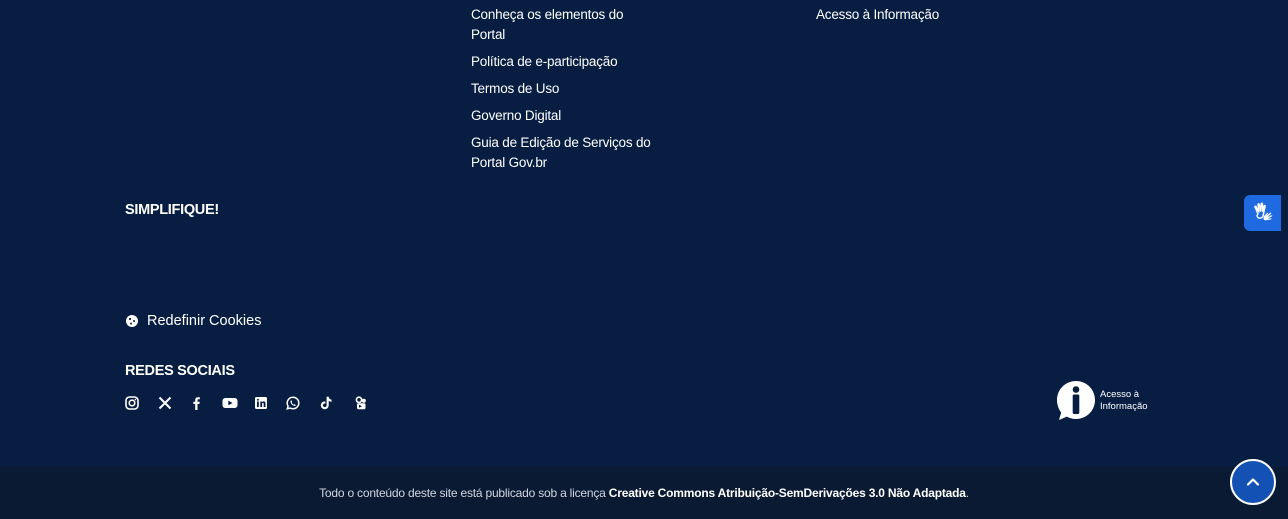  I want to click on cookies-label: Redefinir Cookies, so click(204, 321).